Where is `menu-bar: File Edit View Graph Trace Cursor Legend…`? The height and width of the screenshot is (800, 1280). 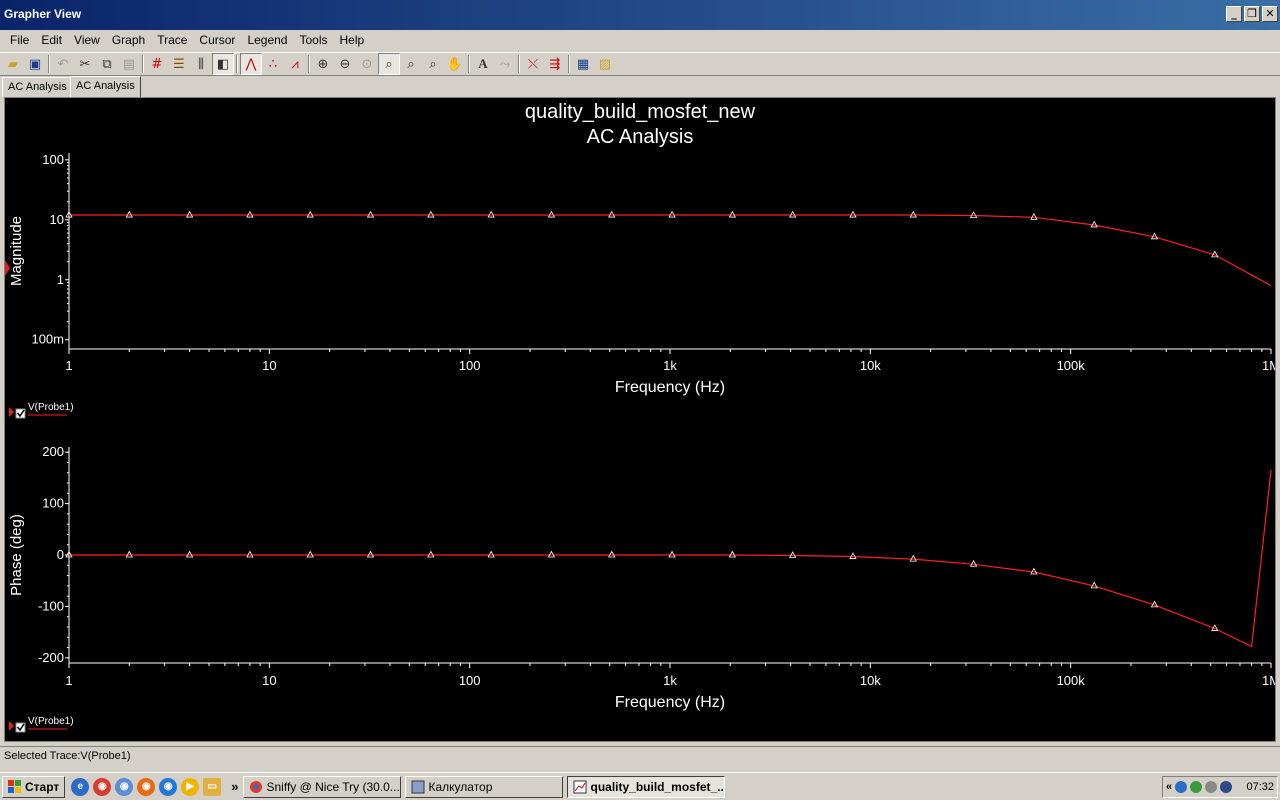 menu-bar: File Edit View Graph Trace Cursor Legend… is located at coordinates (640, 40).